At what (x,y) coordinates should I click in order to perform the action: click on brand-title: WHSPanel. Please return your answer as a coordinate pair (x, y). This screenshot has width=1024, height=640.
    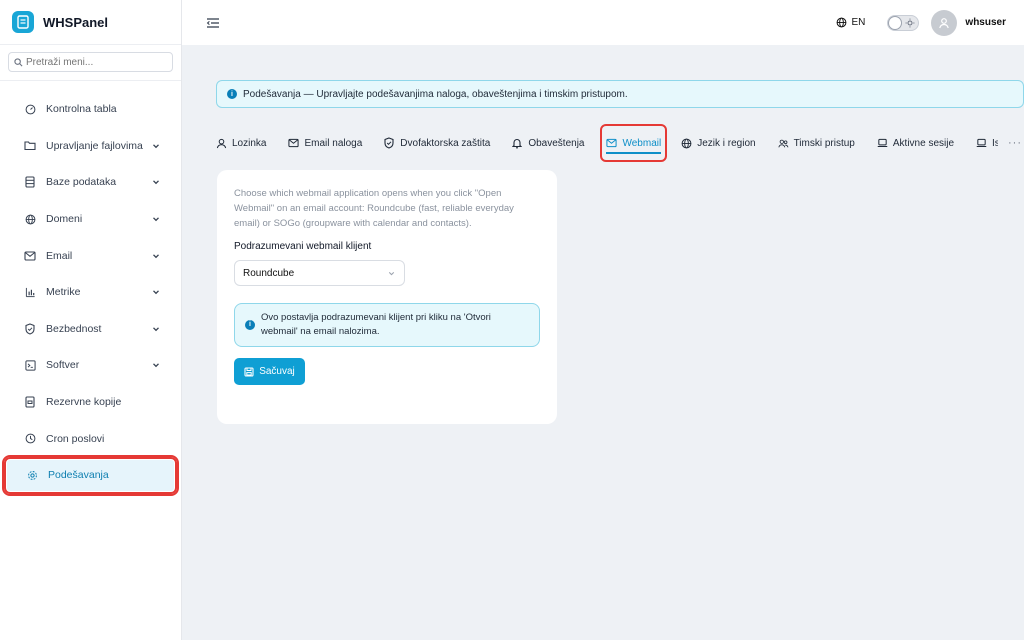
    Looking at the image, I should click on (76, 22).